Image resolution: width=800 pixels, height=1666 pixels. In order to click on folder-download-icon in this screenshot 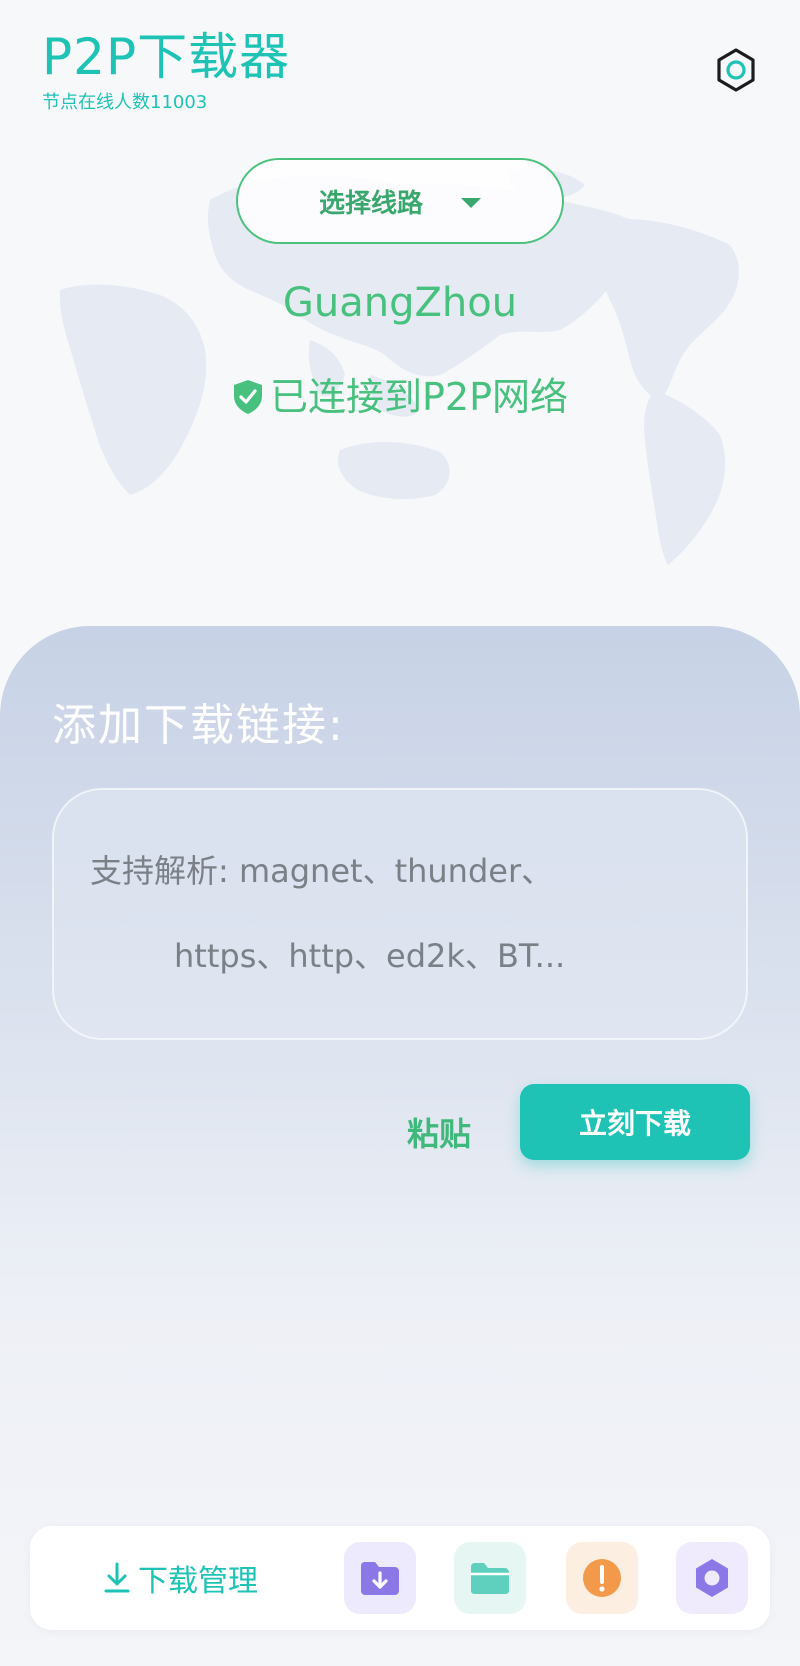, I will do `click(380, 1578)`.